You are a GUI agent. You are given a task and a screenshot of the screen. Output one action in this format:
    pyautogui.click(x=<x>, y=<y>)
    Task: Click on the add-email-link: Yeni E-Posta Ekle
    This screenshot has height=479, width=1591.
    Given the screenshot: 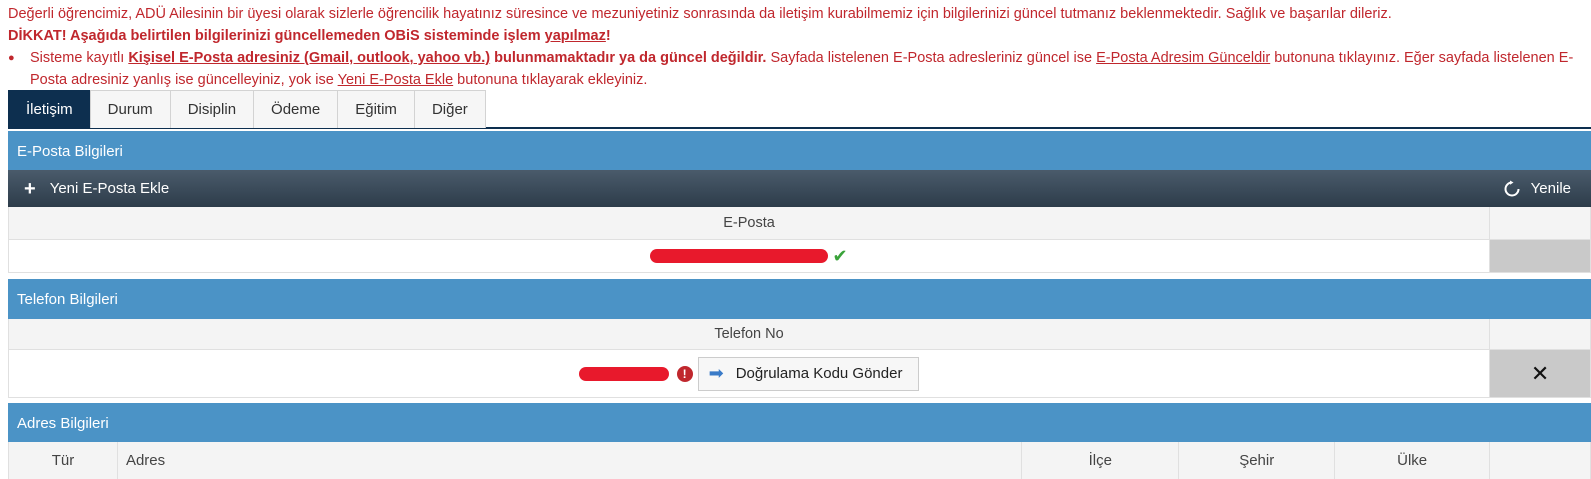 What is the action you would take?
    pyautogui.click(x=396, y=80)
    